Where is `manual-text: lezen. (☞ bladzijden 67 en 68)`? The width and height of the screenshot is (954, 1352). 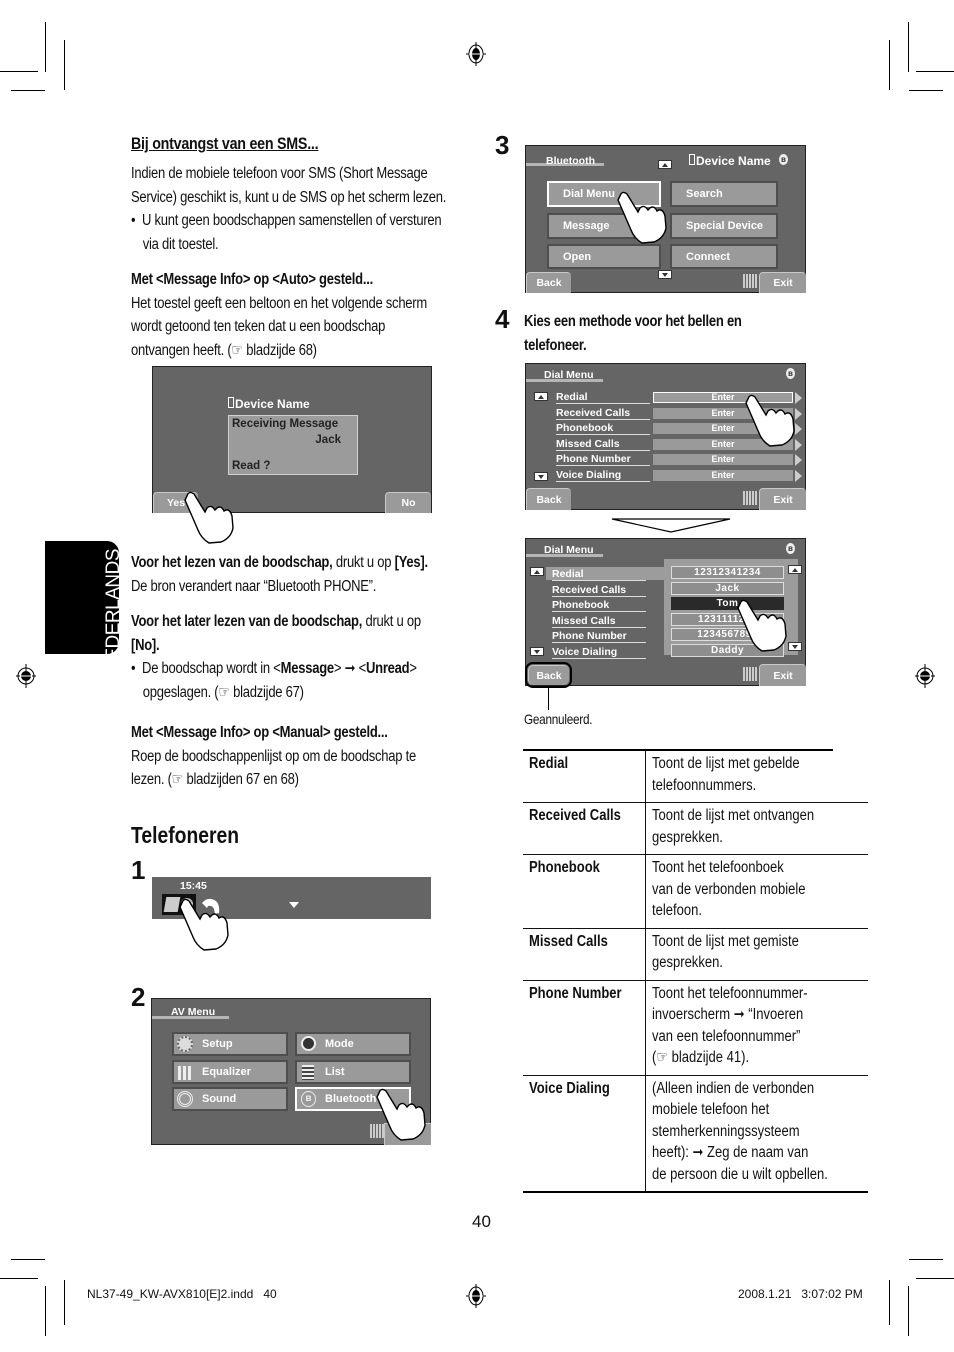 manual-text: lezen. (☞ bladzijden 67 en 68) is located at coordinates (215, 779).